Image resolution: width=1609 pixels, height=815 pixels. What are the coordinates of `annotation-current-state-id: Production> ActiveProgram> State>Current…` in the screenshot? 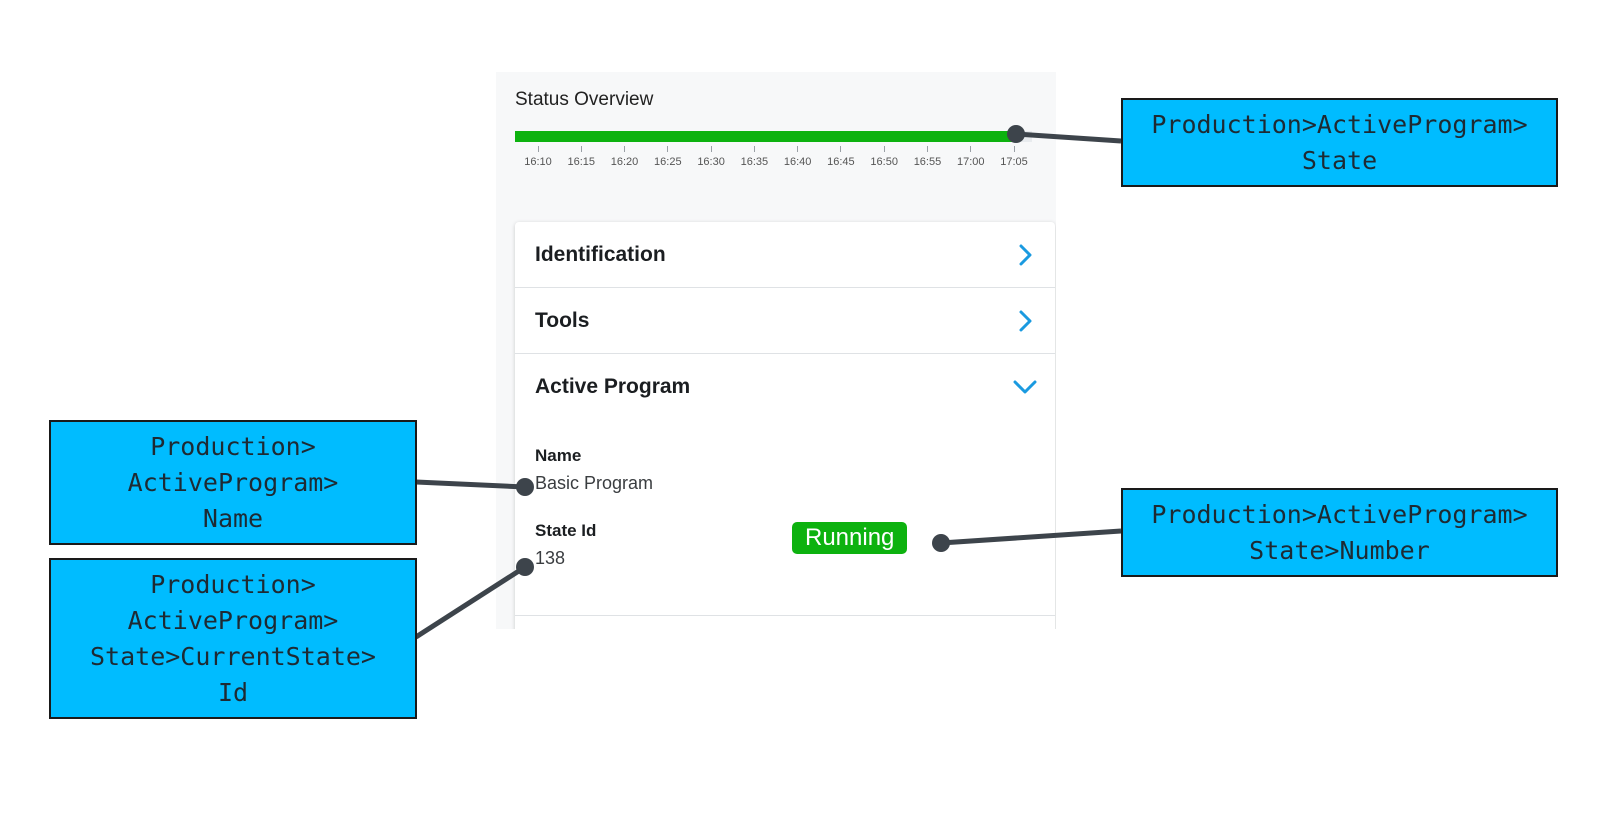 It's located at (233, 638).